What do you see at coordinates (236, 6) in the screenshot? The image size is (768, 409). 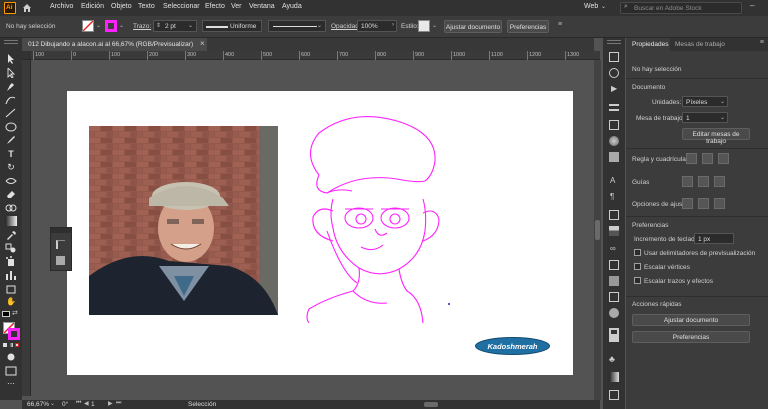 I see `menu-item-ver: Ver` at bounding box center [236, 6].